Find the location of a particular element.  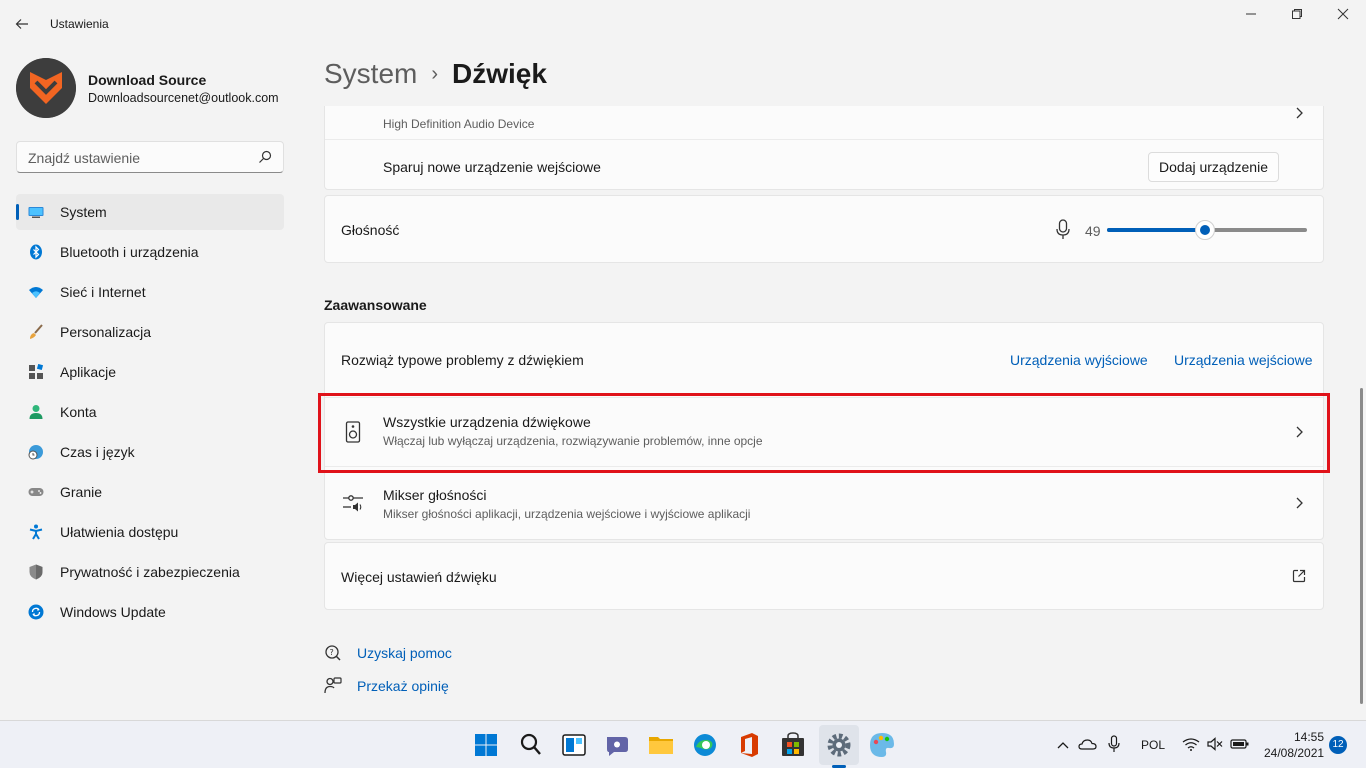

slider-thumb is located at coordinates (1205, 230).